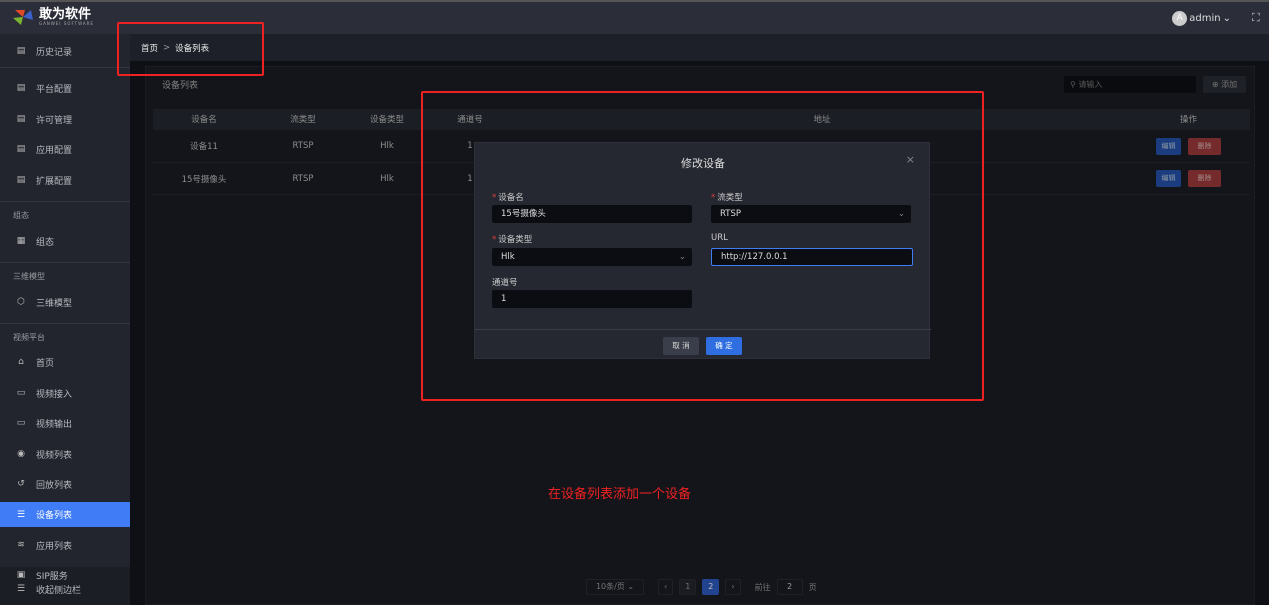 Image resolution: width=1269 pixels, height=605 pixels. What do you see at coordinates (699, 47) in the screenshot?
I see `breadcrumb: 首页 > 设备列表` at bounding box center [699, 47].